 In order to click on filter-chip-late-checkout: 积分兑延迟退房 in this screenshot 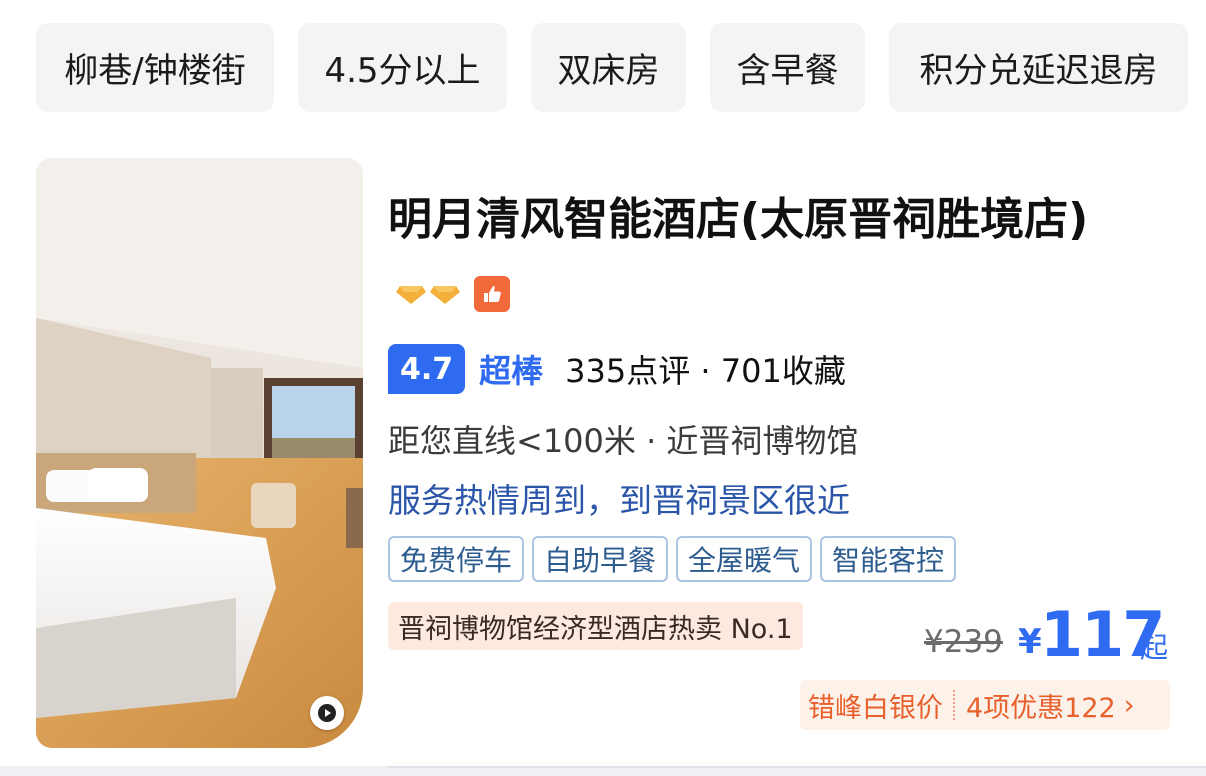, I will do `click(1038, 67)`.